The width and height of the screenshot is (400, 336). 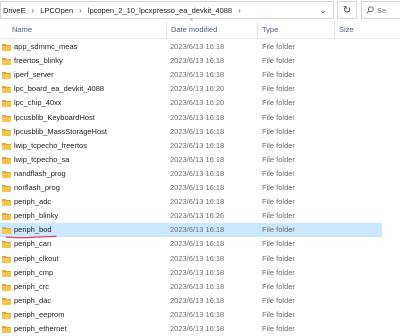 I want to click on file-name: lpc_board_ea_devkit_4088, so click(x=59, y=89).